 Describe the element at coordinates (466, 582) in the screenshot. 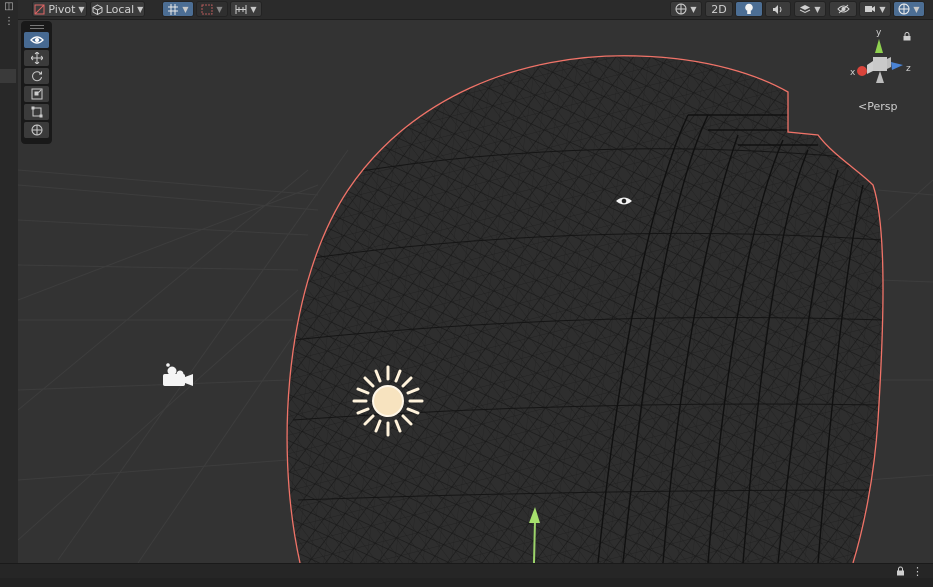

I see `bottom-strip` at that location.